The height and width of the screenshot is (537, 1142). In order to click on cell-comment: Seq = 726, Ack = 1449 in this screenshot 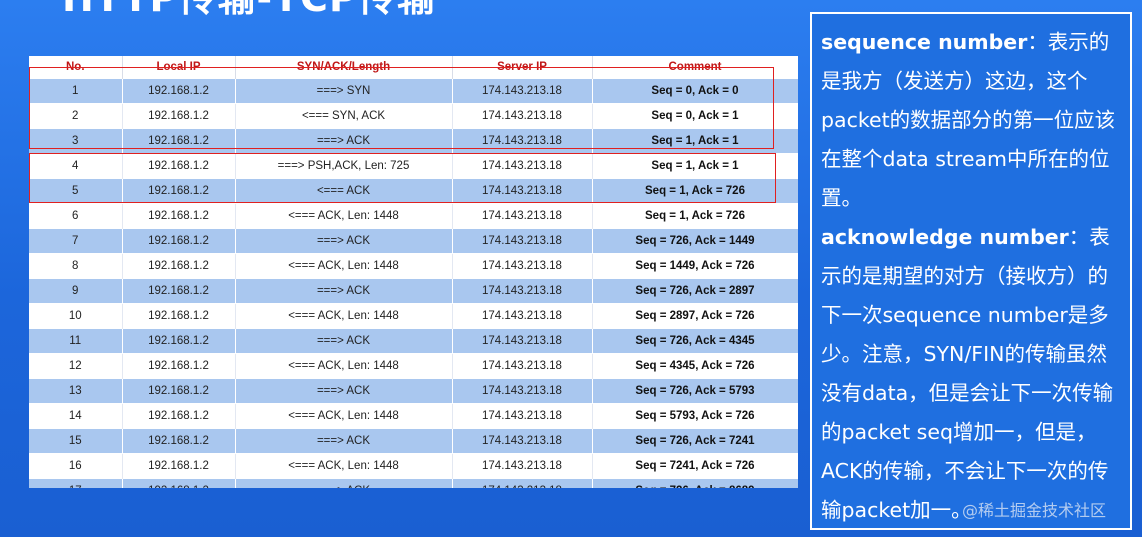, I will do `click(695, 241)`.